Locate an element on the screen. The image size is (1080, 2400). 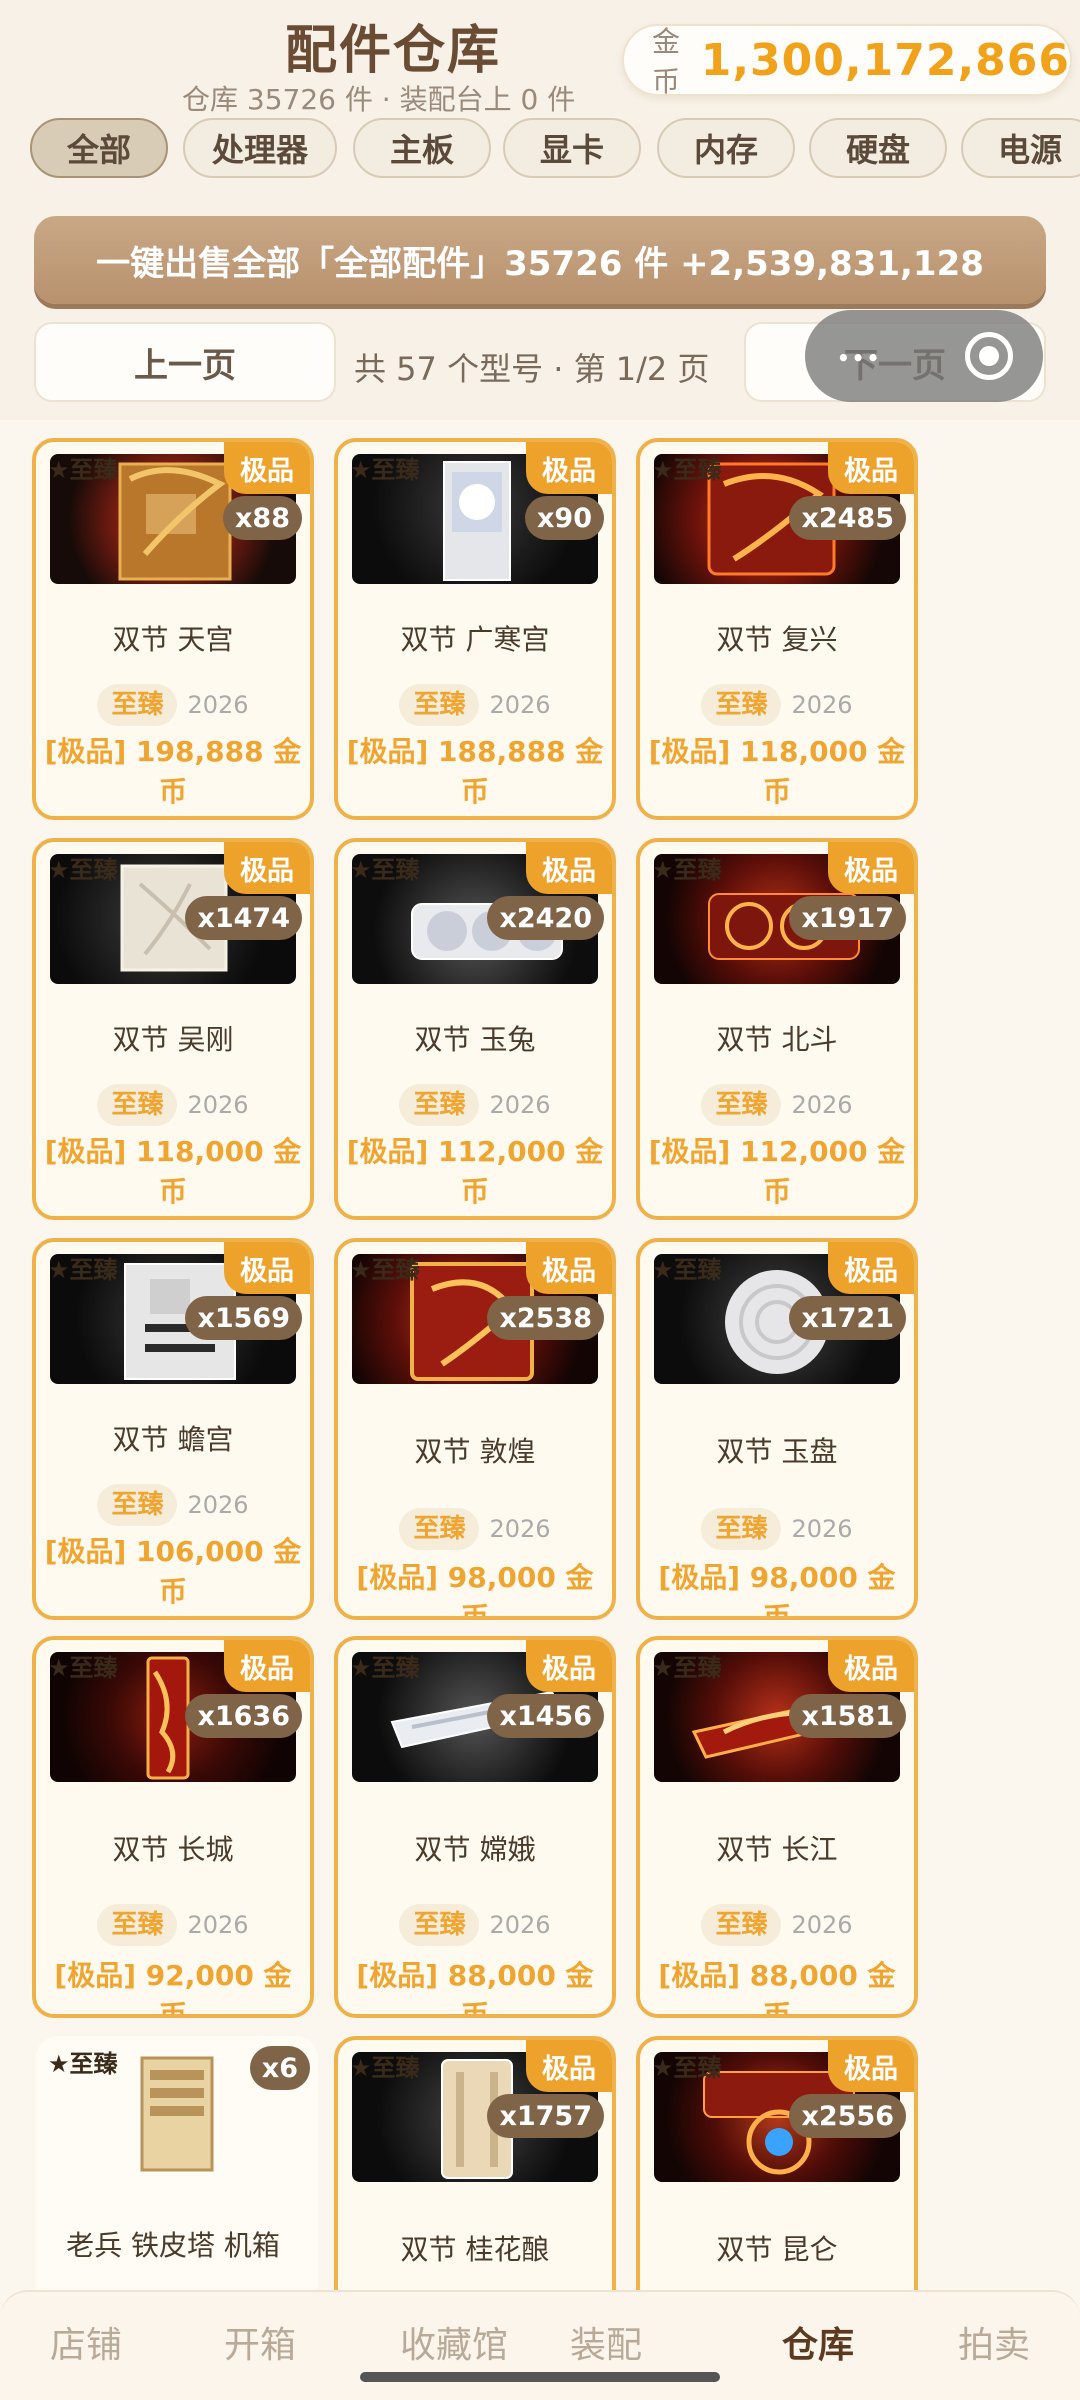
item-price: [极品] 106,000 金币 is located at coordinates (173, 1571).